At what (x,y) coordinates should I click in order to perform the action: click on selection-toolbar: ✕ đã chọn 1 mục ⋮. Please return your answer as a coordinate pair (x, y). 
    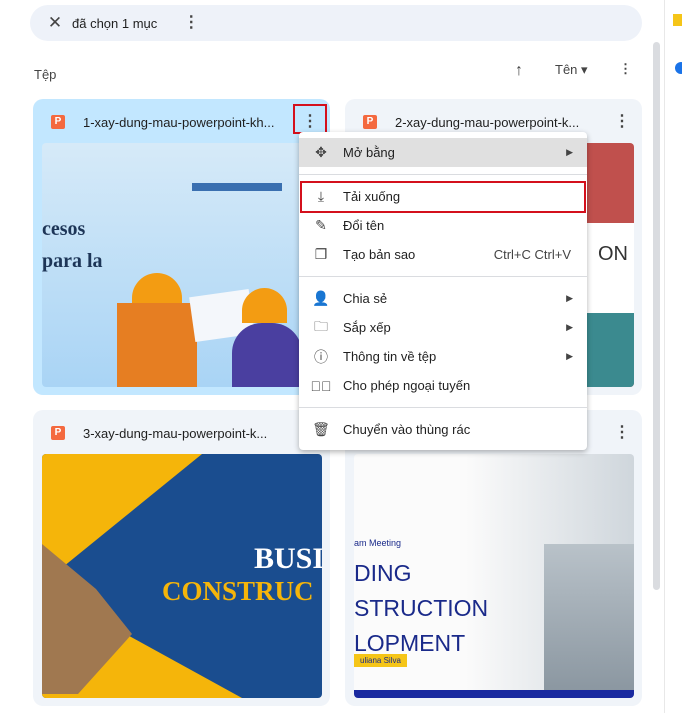
    Looking at the image, I should click on (336, 23).